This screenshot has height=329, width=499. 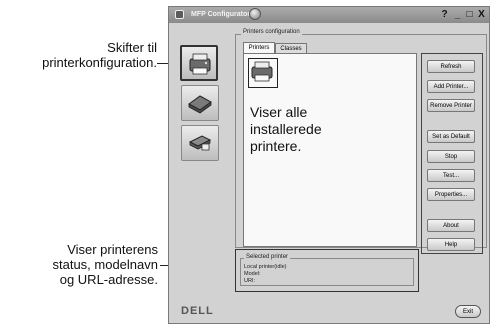 What do you see at coordinates (329, 15) in the screenshot?
I see `title-bar: MFP Configurator ? _ □ X` at bounding box center [329, 15].